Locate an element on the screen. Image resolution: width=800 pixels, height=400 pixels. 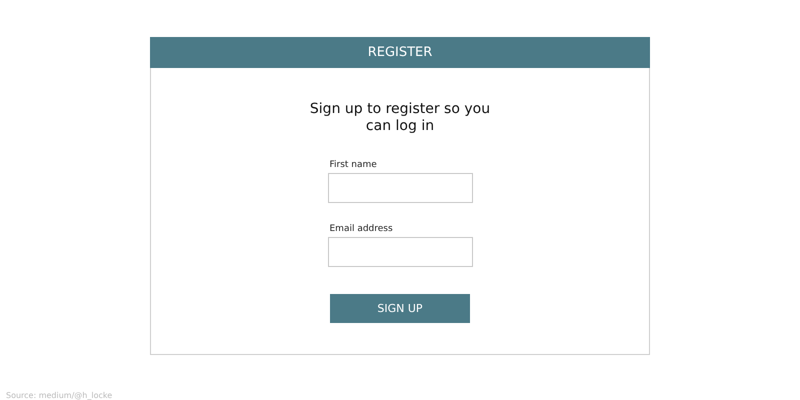
field-label: First name is located at coordinates (353, 165).